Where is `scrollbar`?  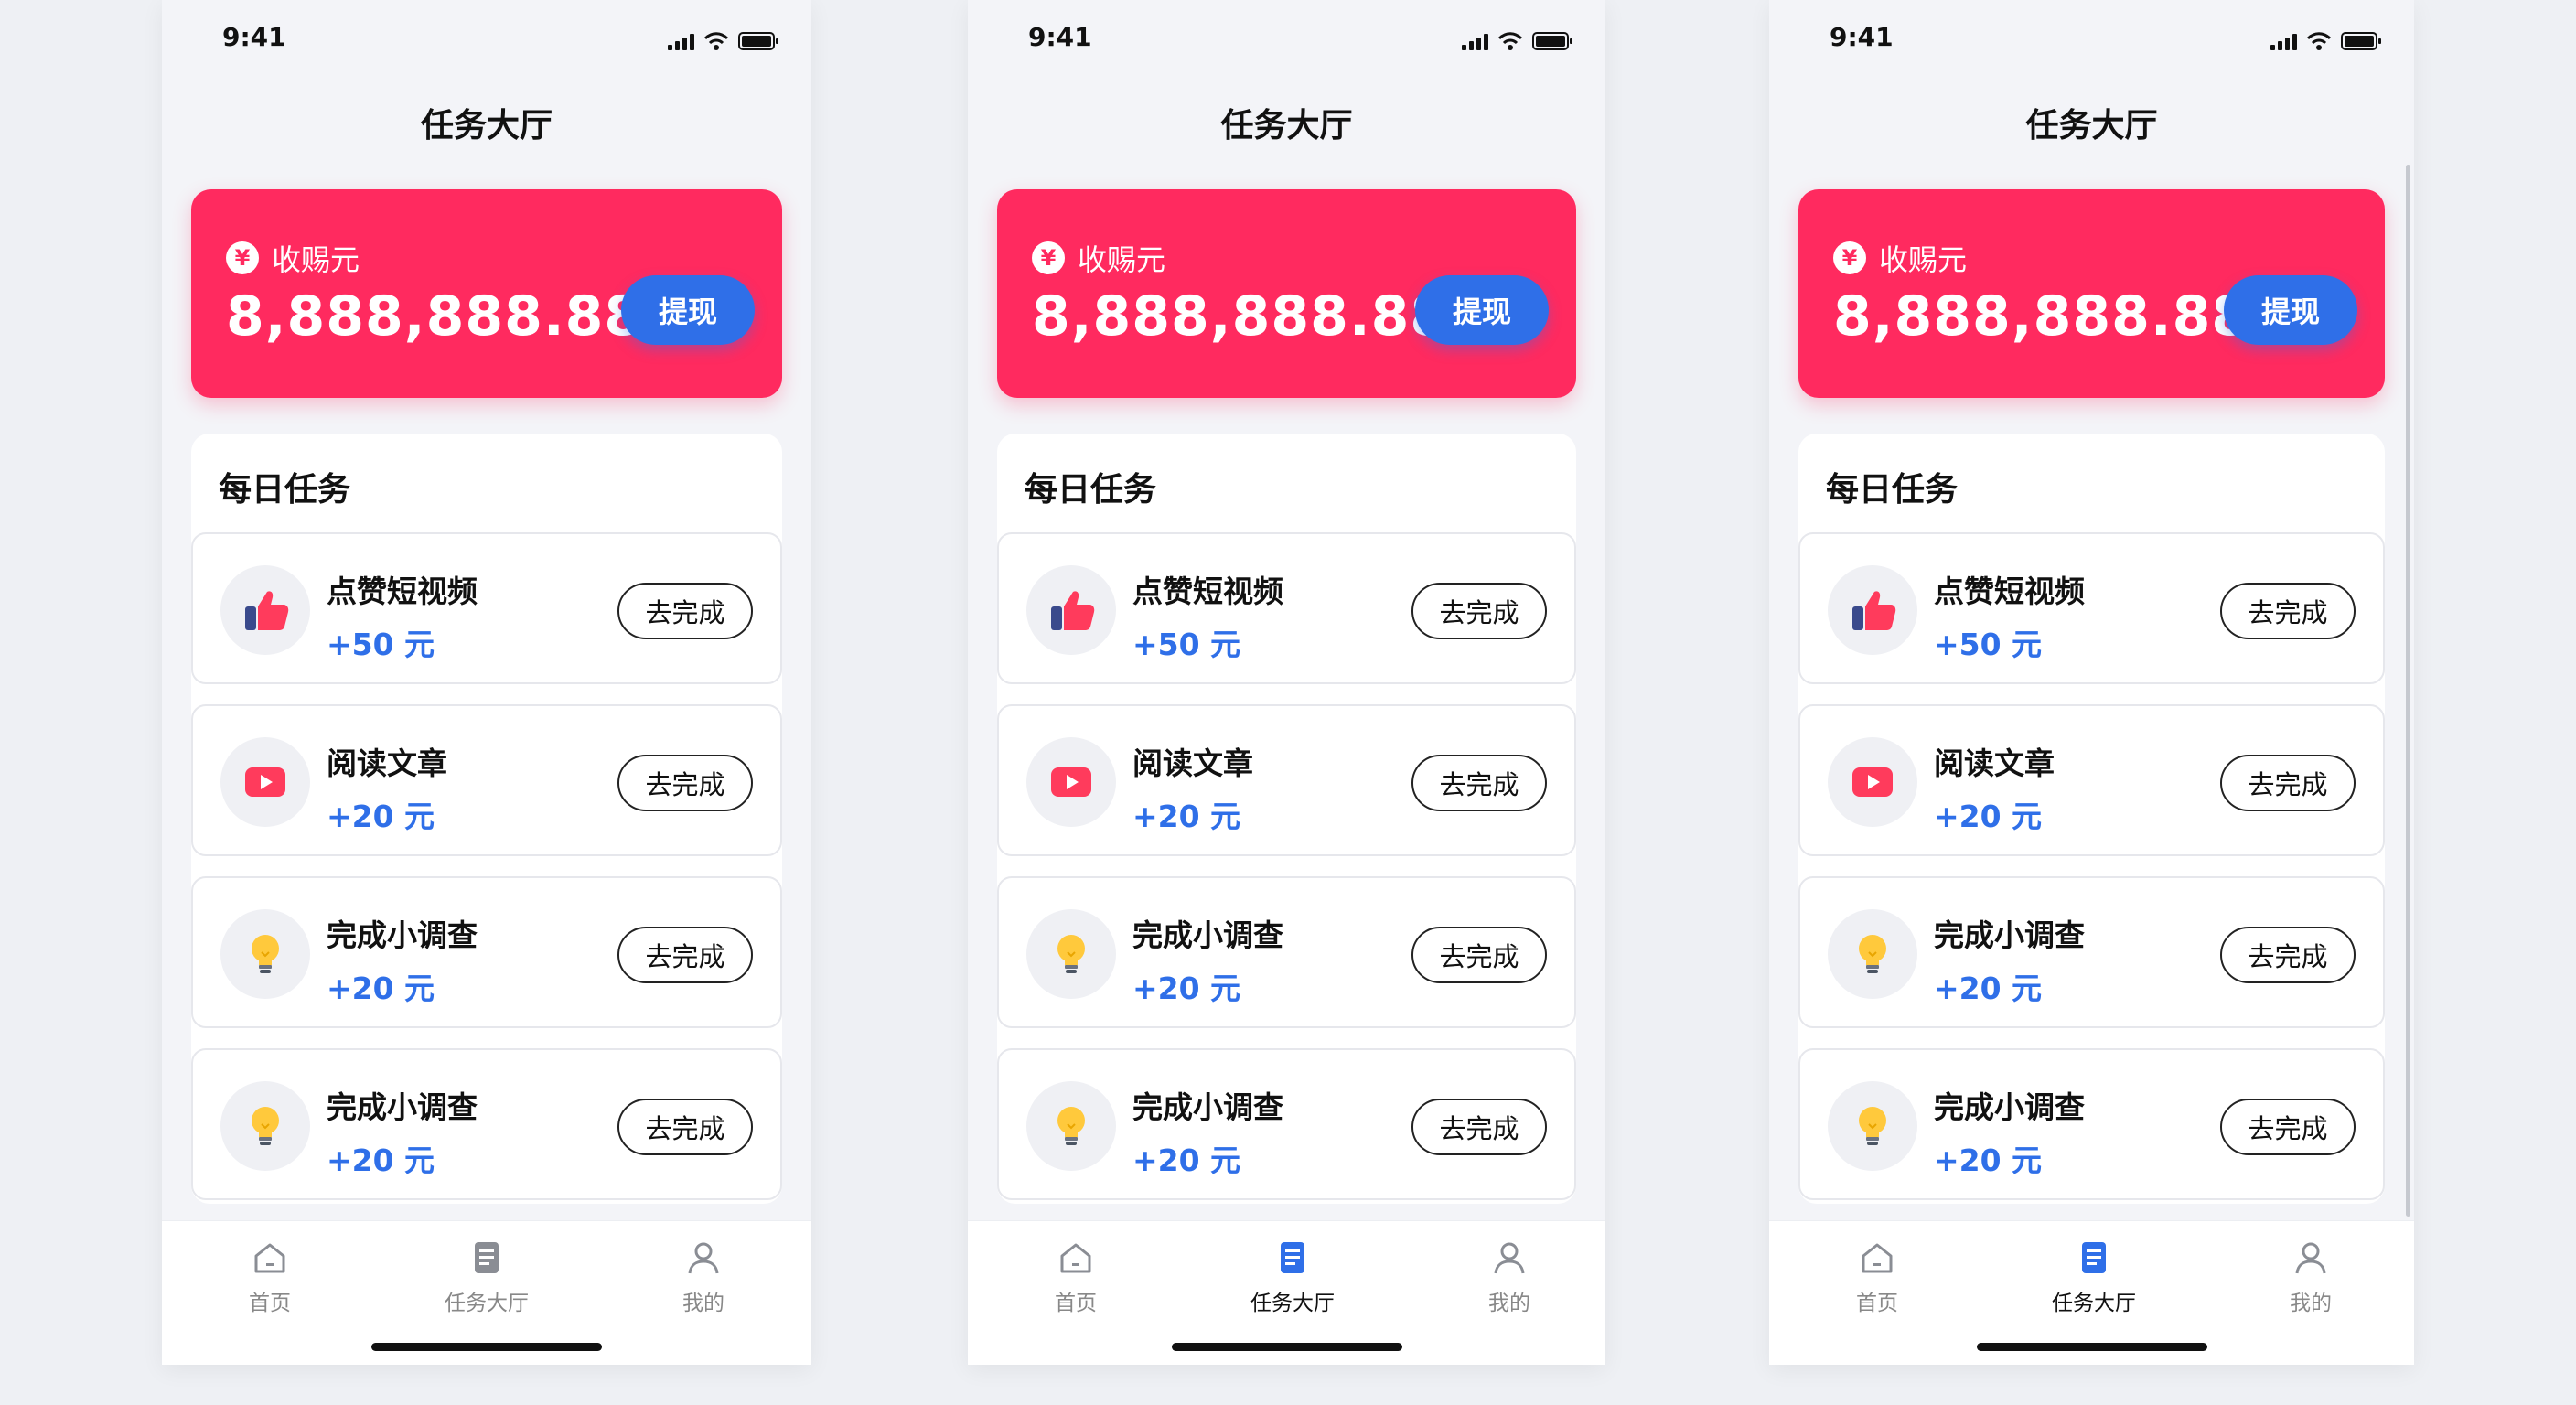
scrollbar is located at coordinates (2408, 691).